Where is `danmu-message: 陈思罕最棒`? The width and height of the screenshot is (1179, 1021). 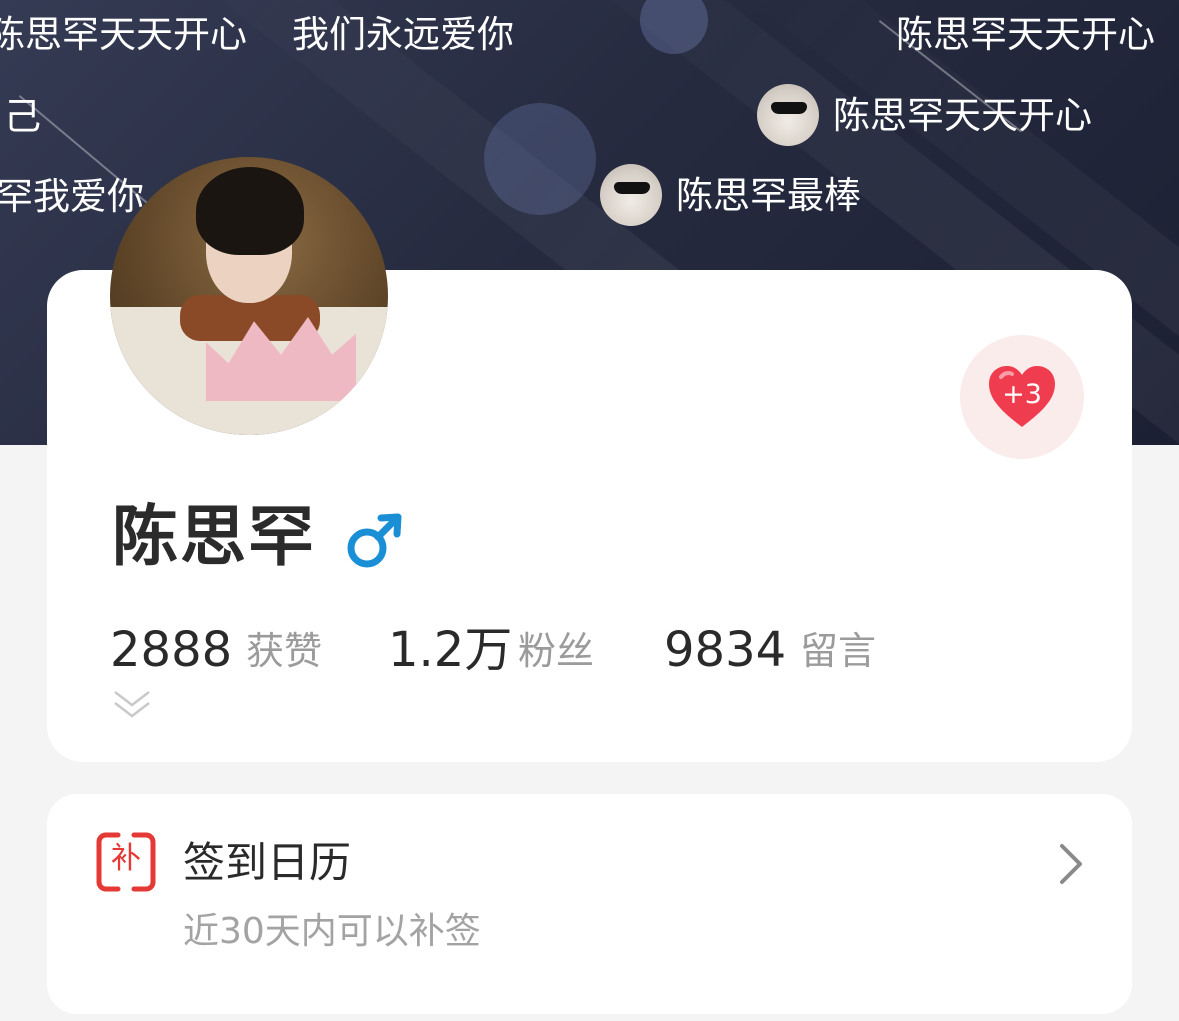 danmu-message: 陈思罕最棒 is located at coordinates (730, 195).